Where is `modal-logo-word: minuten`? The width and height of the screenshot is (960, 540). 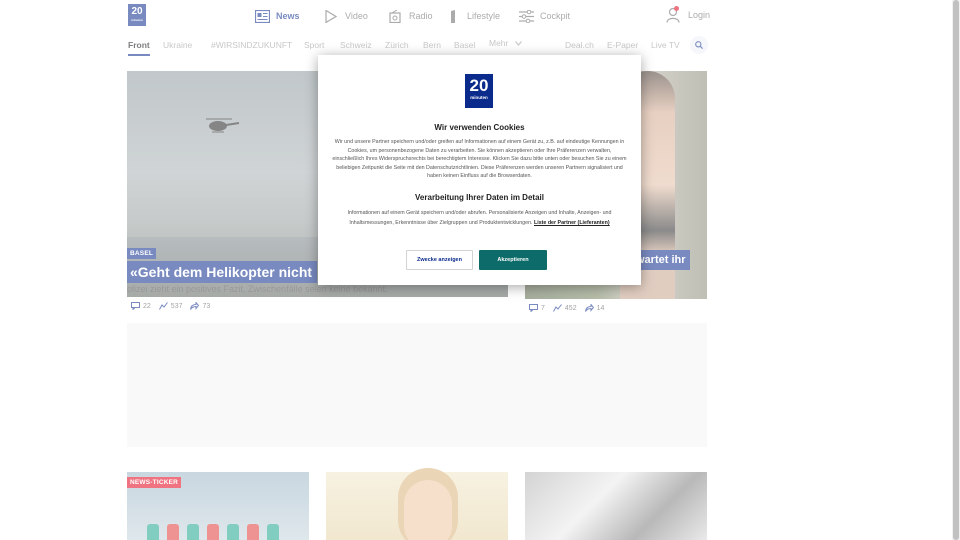 modal-logo-word: minuten is located at coordinates (479, 97).